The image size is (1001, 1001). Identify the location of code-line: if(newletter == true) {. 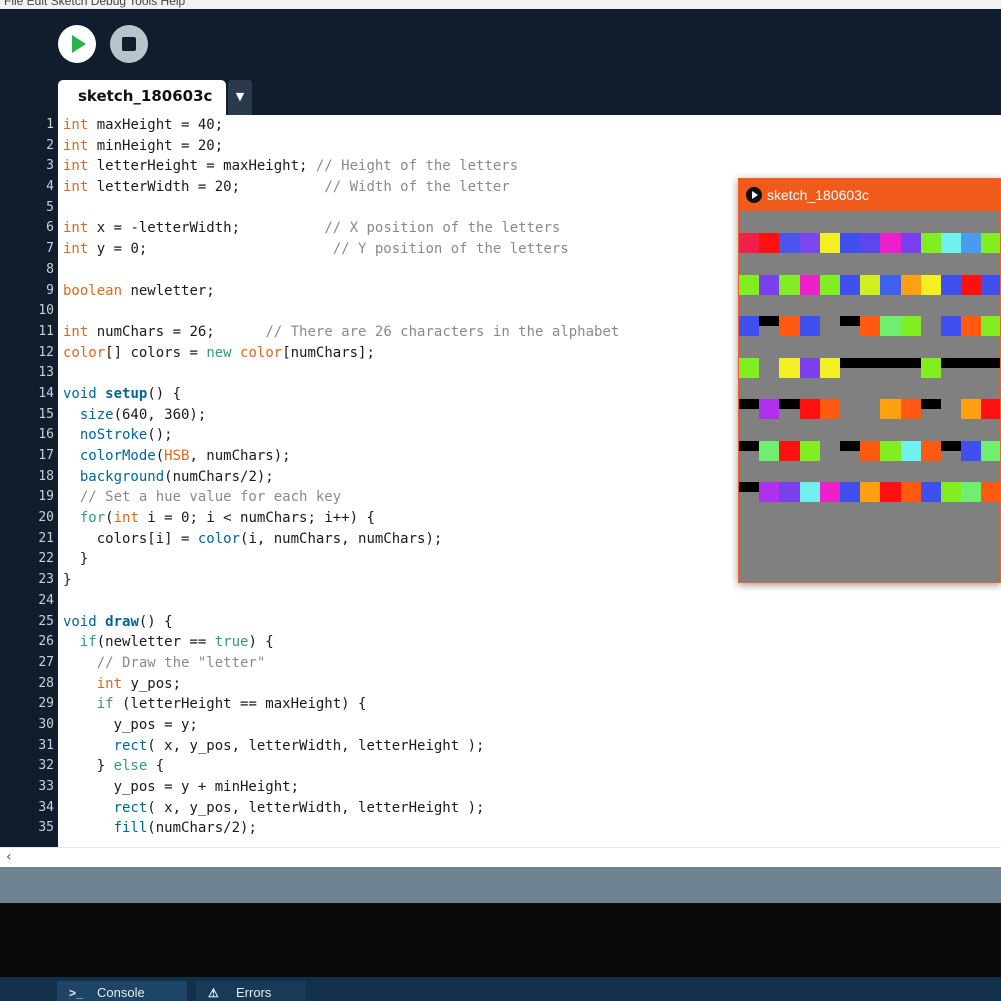
(529, 642).